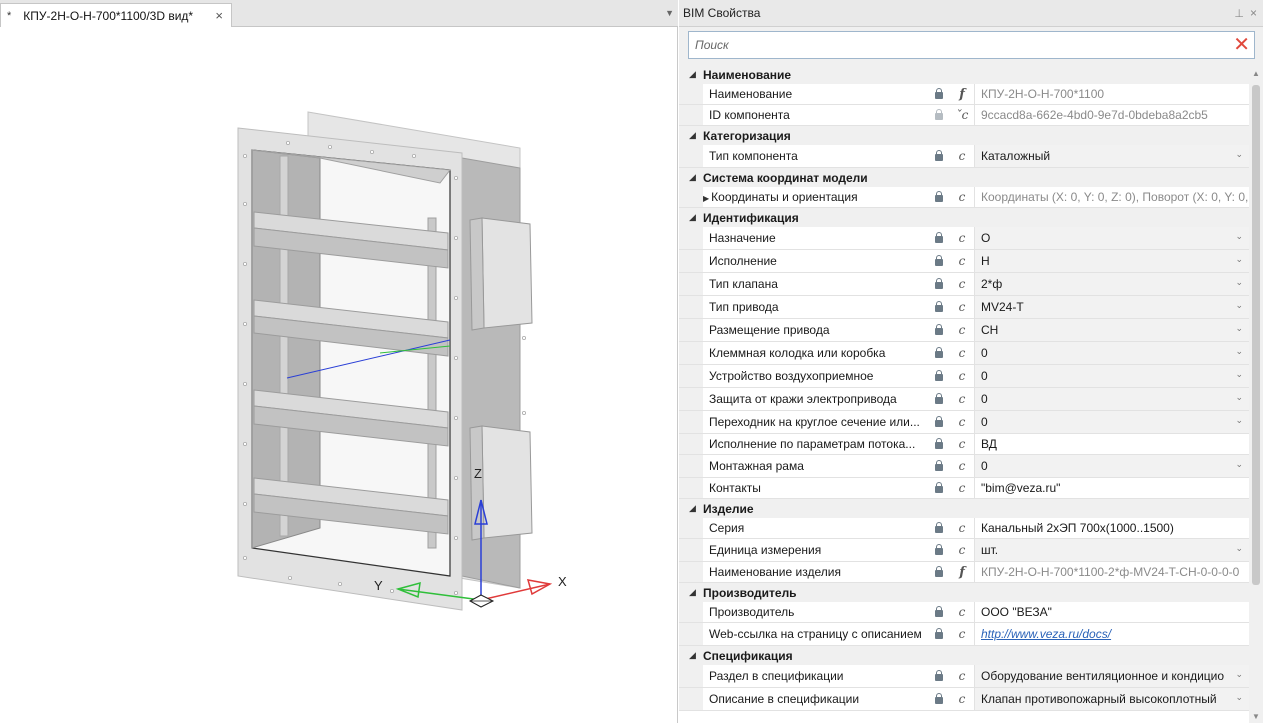 This screenshot has width=1263, height=726. I want to click on property-row: Тип компонента c Каталожный ⌄, so click(964, 156).